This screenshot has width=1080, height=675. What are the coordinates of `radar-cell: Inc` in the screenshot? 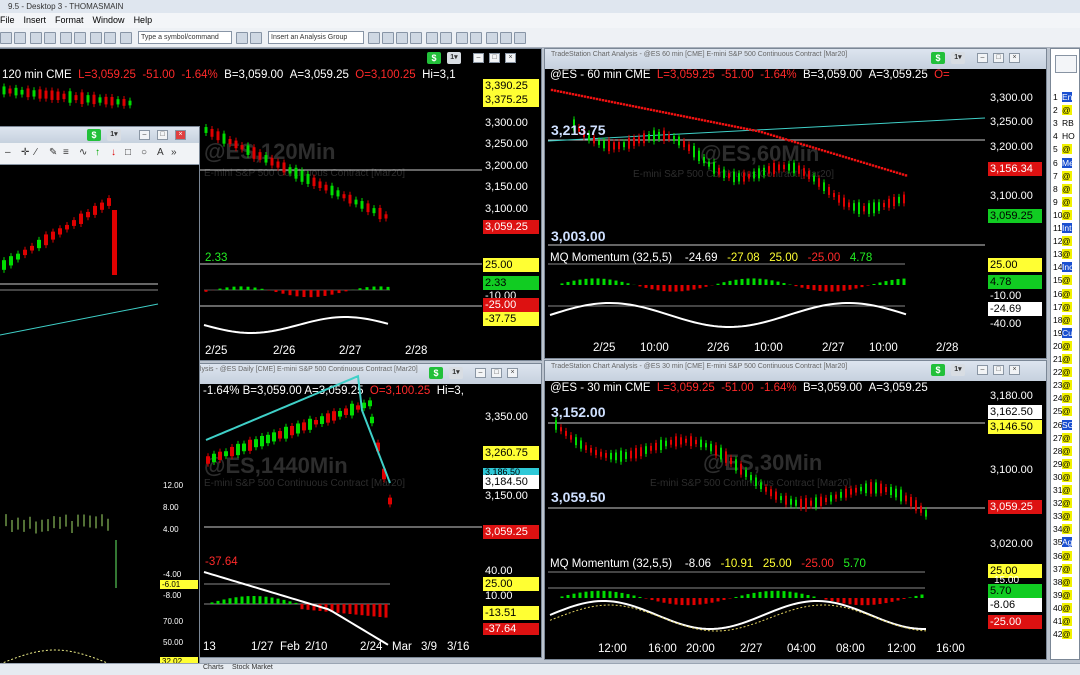 It's located at (1067, 267).